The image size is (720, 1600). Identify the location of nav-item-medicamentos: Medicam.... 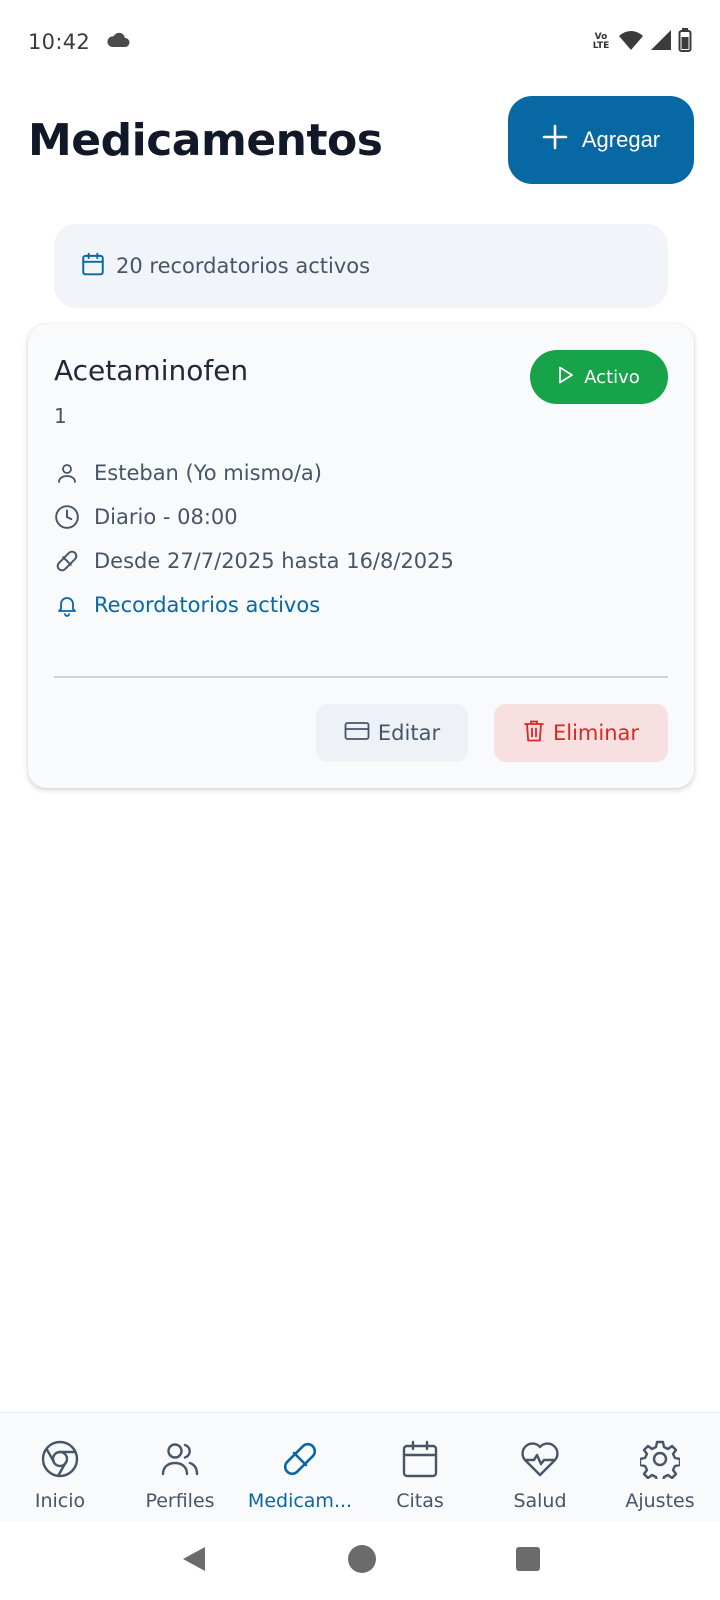
(300, 1462).